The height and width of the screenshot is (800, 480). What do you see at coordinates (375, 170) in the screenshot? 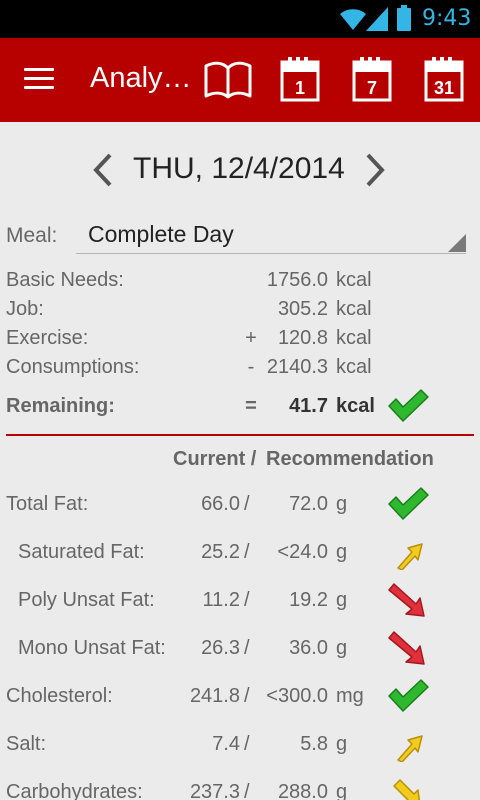
I see `next-day-icon` at bounding box center [375, 170].